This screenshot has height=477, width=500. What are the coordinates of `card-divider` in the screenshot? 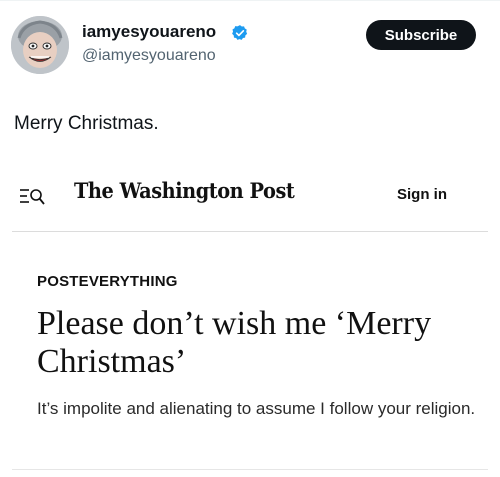 It's located at (250, 231).